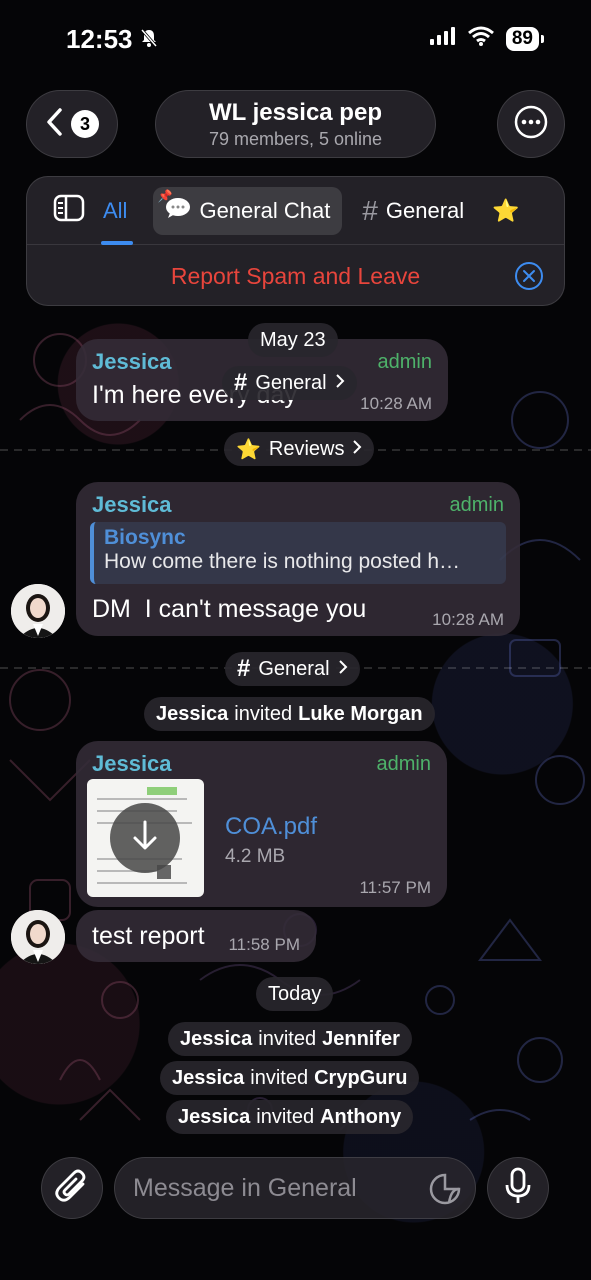  Describe the element at coordinates (271, 827) in the screenshot. I see `file-name: COA.pdf` at that location.